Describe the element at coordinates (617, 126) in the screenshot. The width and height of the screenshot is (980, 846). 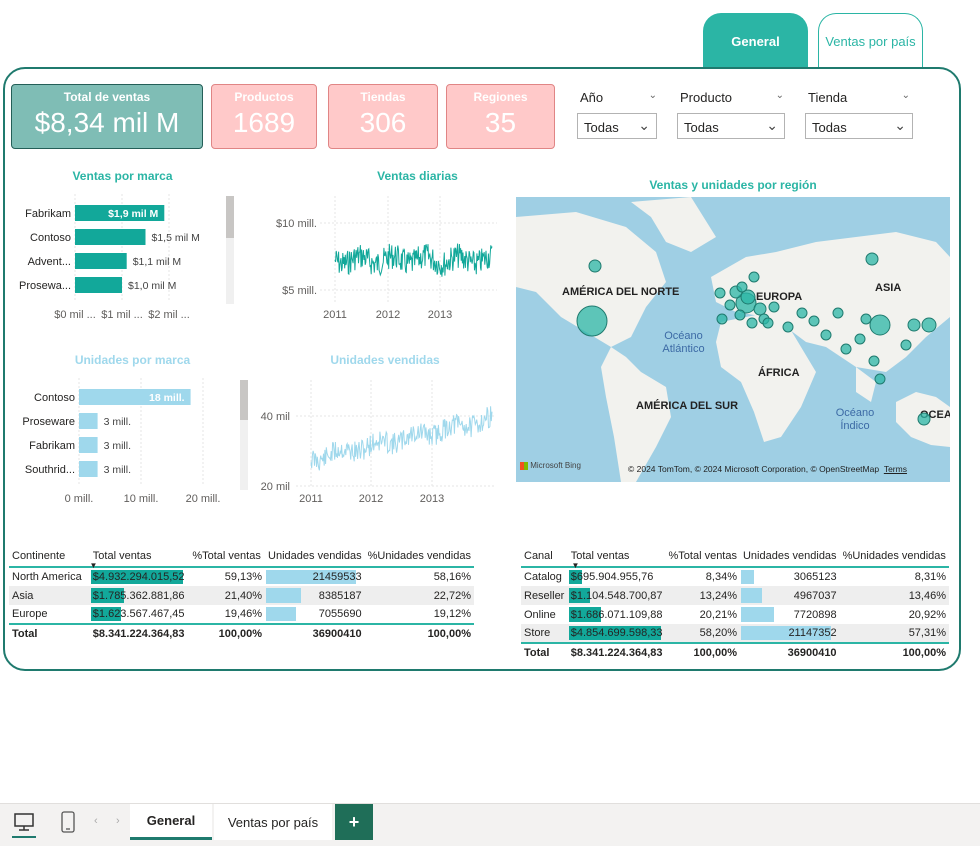
I see `slicer-ano-dropdown: Todas ⌄` at that location.